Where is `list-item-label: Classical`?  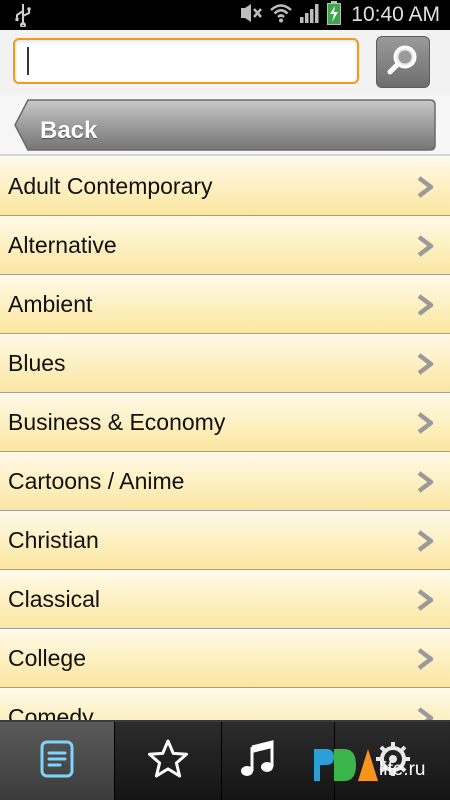 list-item-label: Classical is located at coordinates (54, 599).